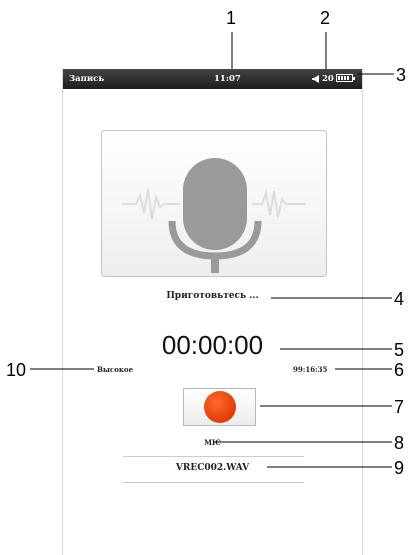  Describe the element at coordinates (399, 299) in the screenshot. I see `callout-4: 4` at that location.